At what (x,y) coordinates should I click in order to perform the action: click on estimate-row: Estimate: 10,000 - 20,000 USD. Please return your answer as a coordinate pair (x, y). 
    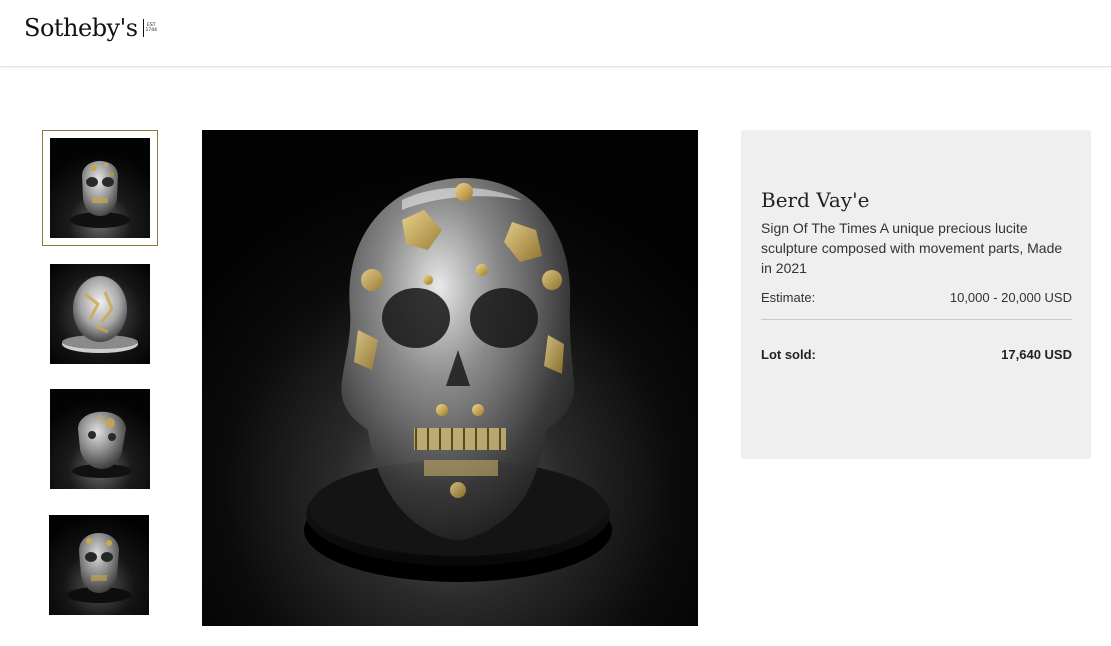
    Looking at the image, I should click on (916, 305).